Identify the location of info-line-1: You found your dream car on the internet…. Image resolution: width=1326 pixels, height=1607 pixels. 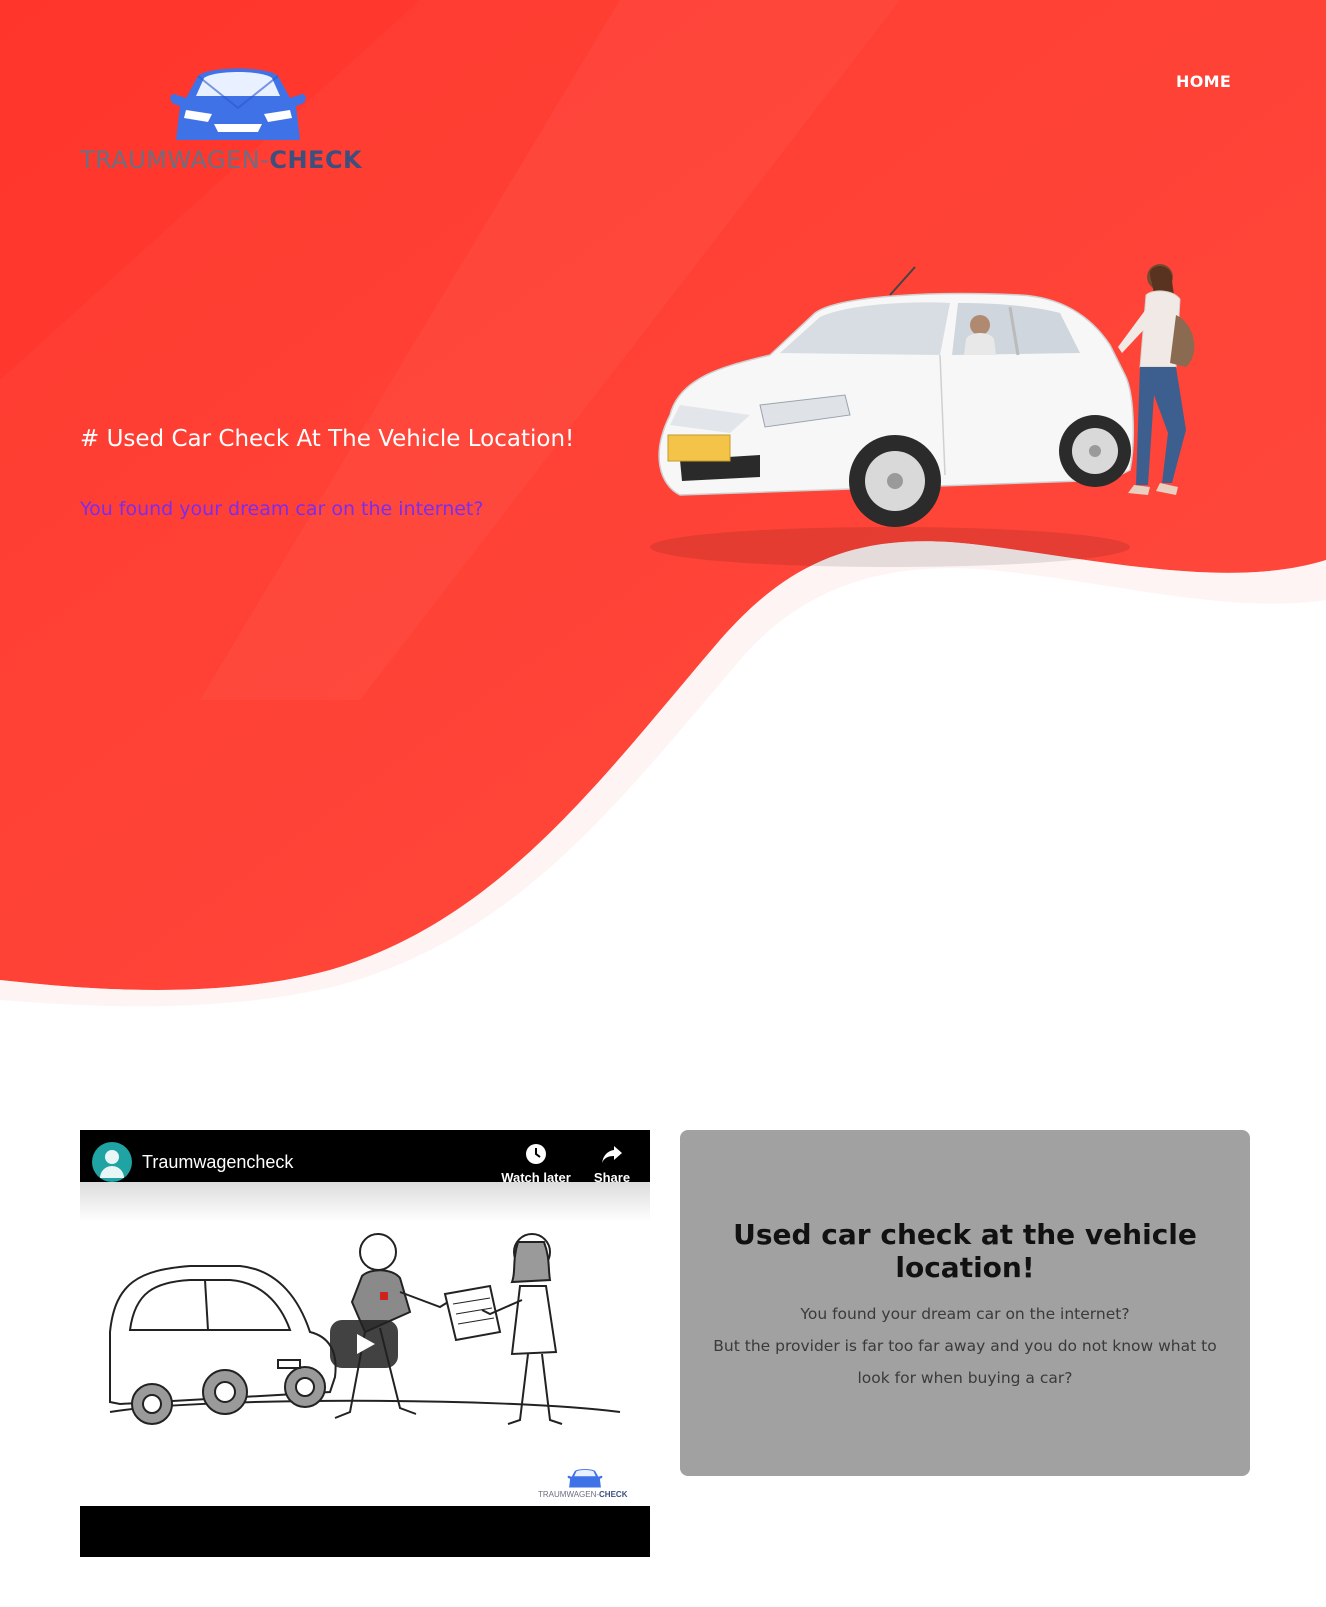
(965, 1314).